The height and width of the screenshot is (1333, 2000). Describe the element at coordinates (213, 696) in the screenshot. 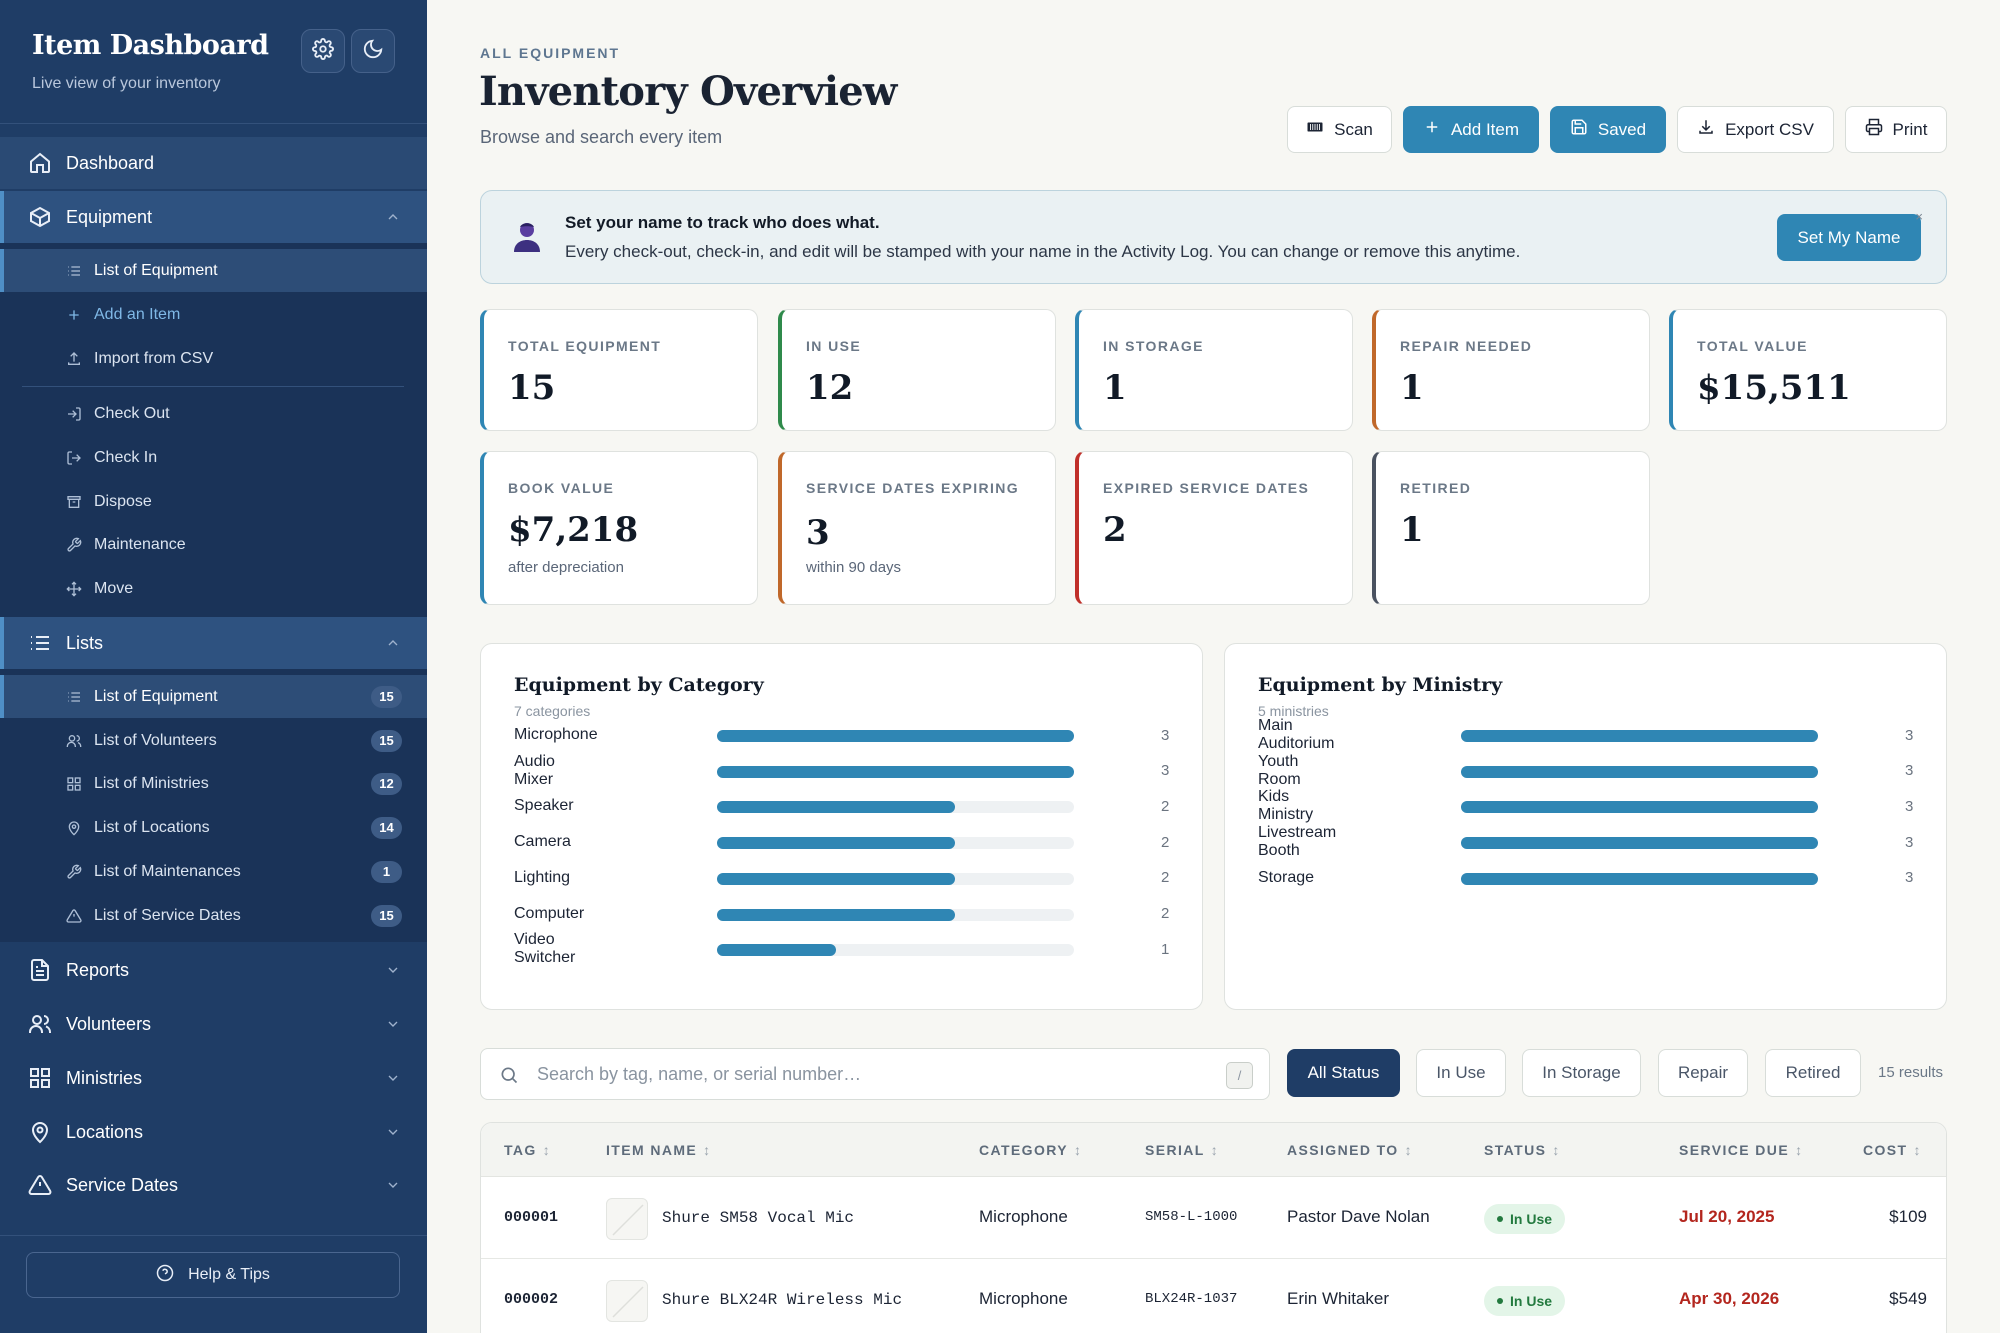

I see `nav-lists-equipment: List of Equipment 15` at that location.